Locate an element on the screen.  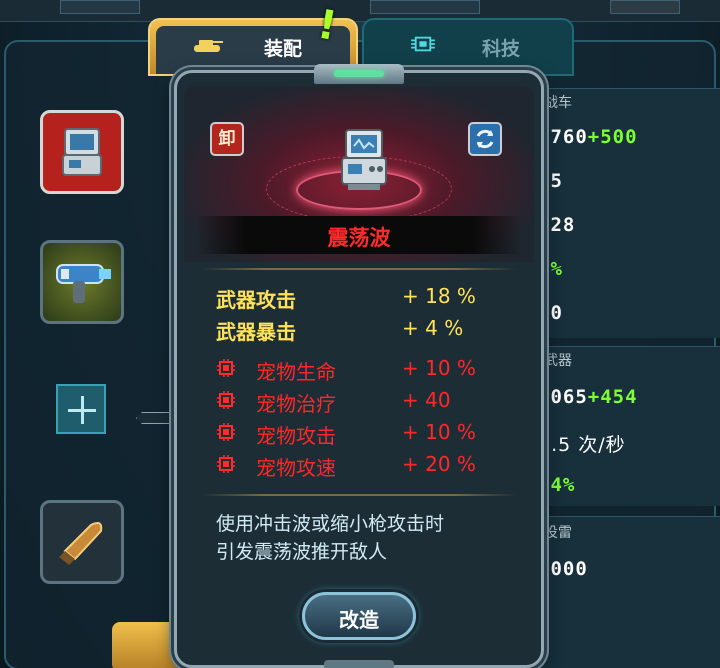
blaster-gun-icon is located at coordinates (83, 283).